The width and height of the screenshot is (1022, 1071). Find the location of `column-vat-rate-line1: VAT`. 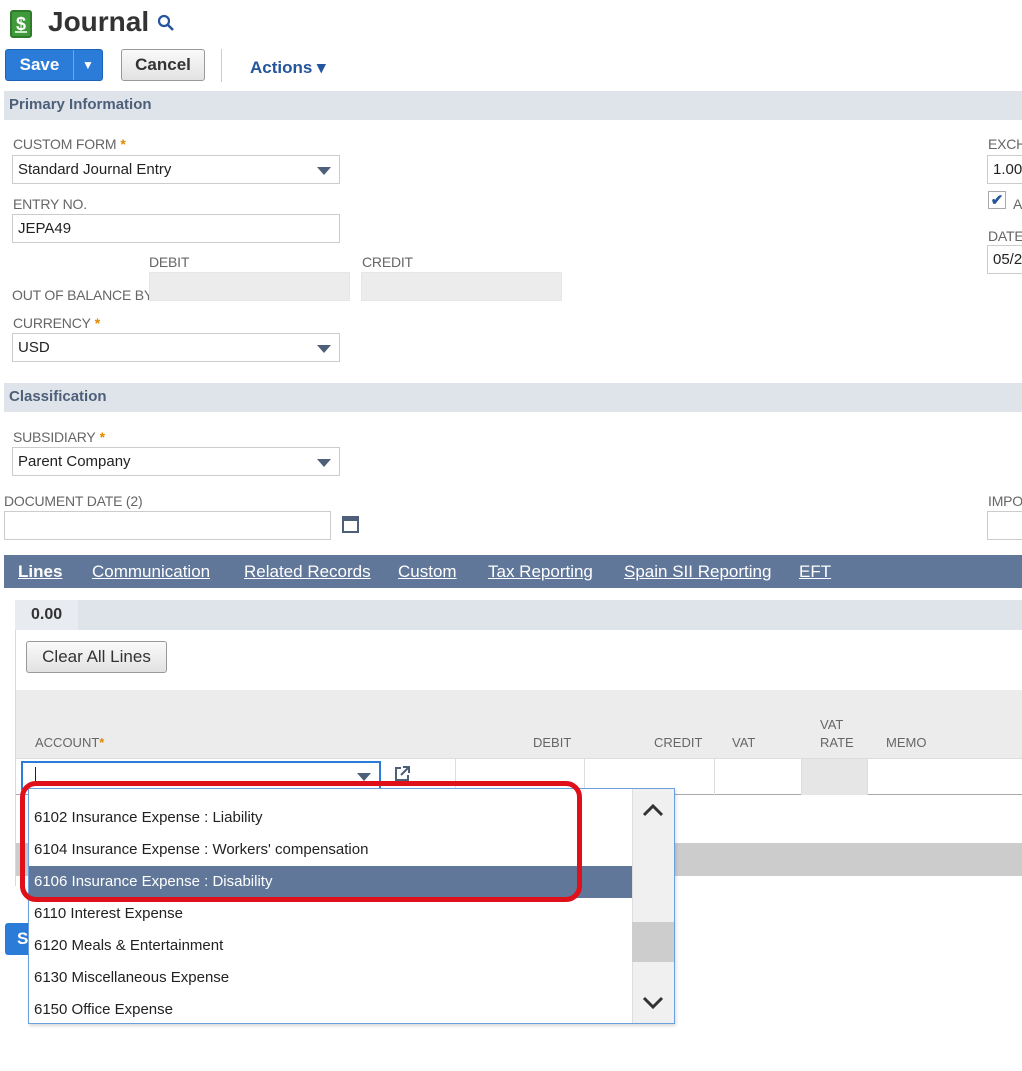

column-vat-rate-line1: VAT is located at coordinates (832, 724).